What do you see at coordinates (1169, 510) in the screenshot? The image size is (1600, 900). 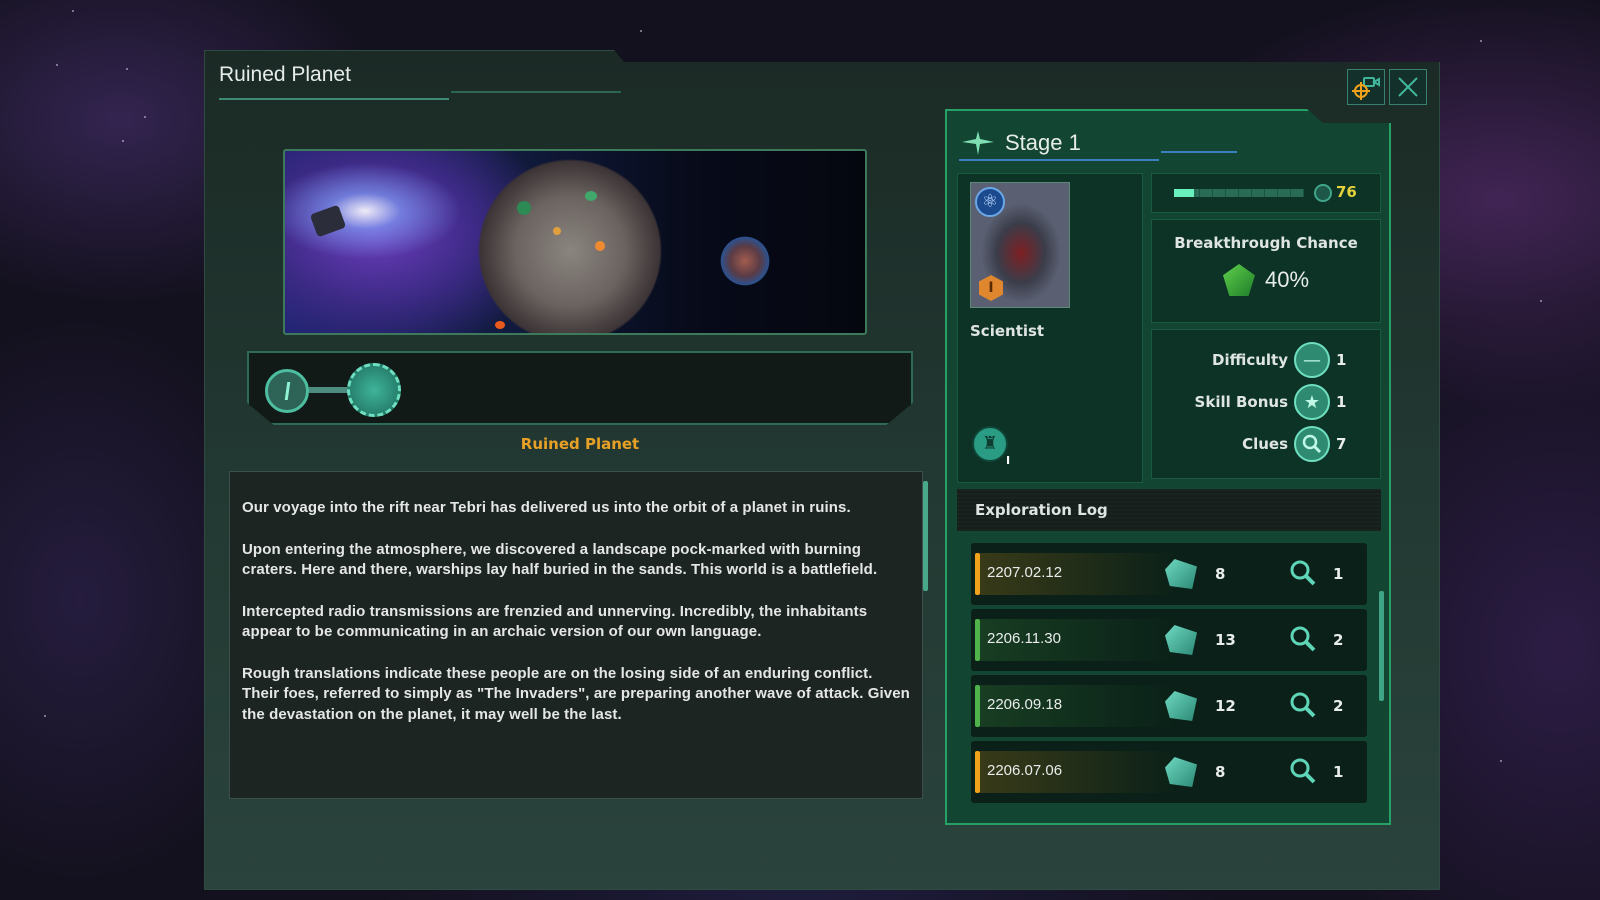 I see `exploration-log-header: Exploration Log` at bounding box center [1169, 510].